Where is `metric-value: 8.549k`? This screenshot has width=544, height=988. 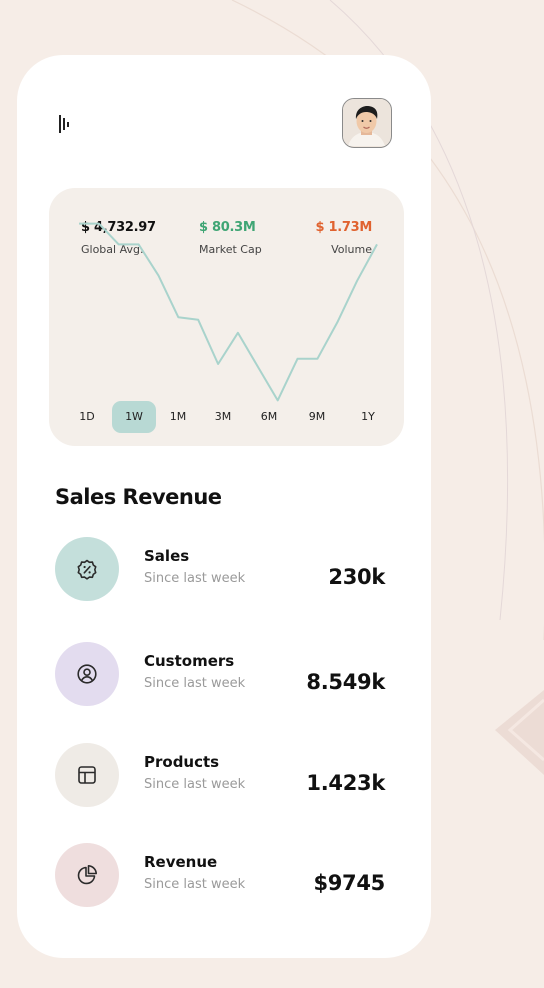 metric-value: 8.549k is located at coordinates (345, 682).